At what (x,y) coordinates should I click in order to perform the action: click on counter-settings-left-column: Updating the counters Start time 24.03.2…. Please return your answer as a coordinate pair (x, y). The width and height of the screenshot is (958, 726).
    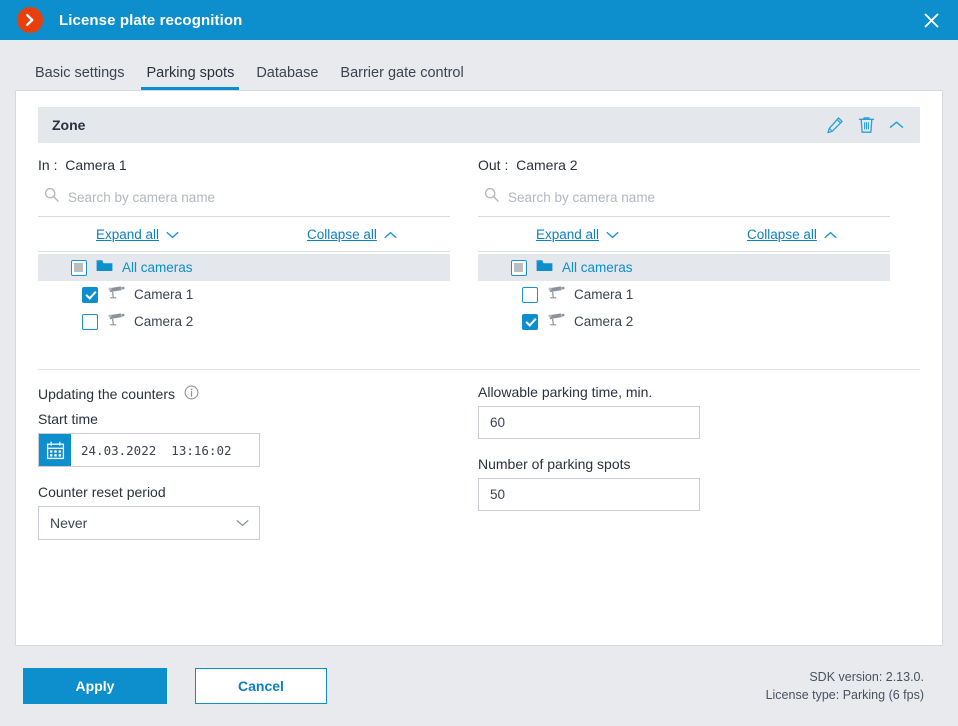
    Looking at the image, I should click on (258, 462).